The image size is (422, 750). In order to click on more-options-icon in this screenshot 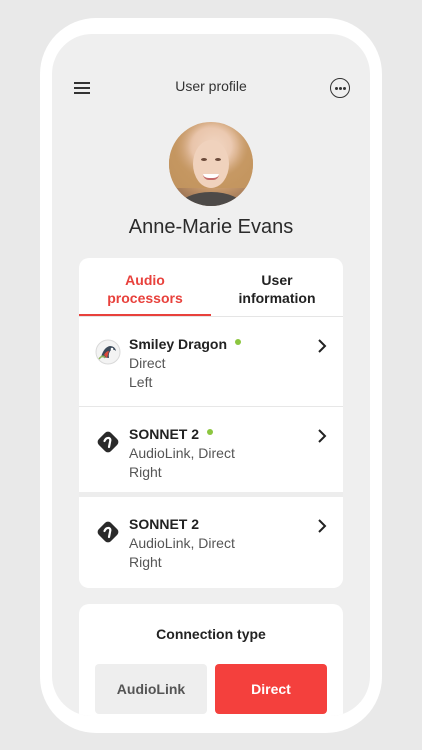, I will do `click(340, 88)`.